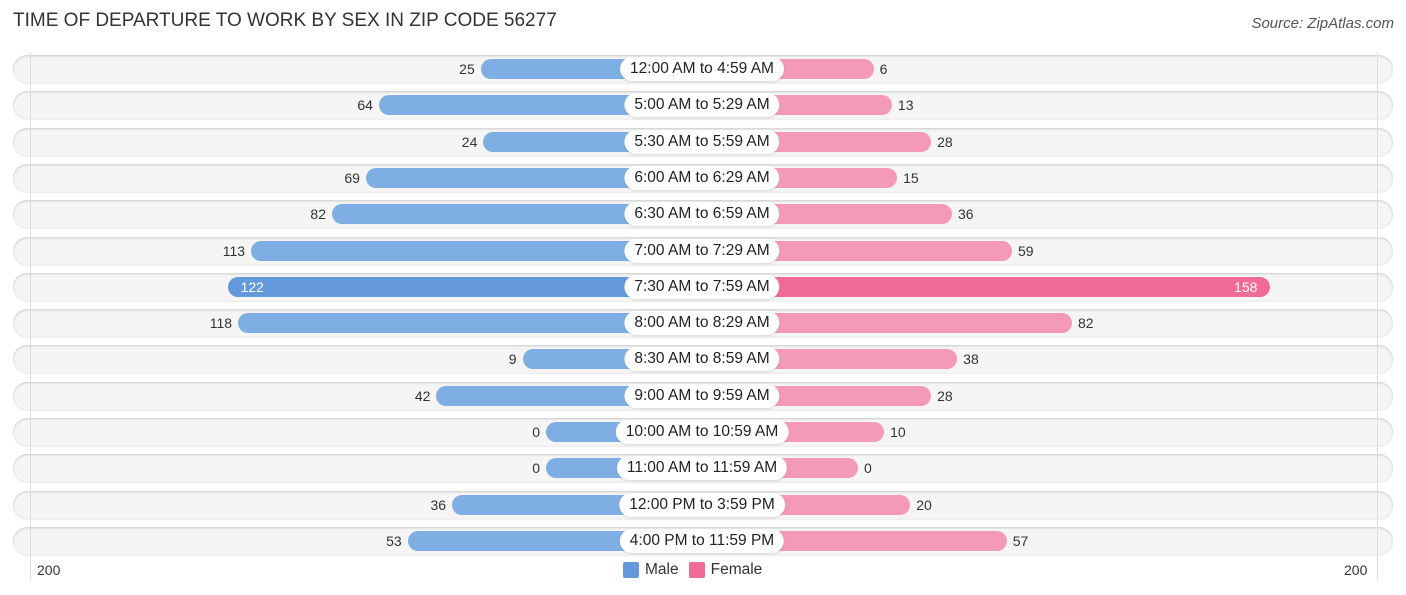 This screenshot has width=1406, height=595. Describe the element at coordinates (1020, 540) in the screenshot. I see `value-label-female: 57` at that location.